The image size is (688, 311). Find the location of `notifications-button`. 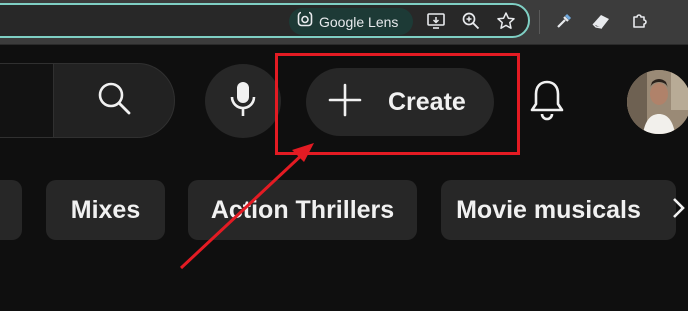

notifications-button is located at coordinates (547, 102).